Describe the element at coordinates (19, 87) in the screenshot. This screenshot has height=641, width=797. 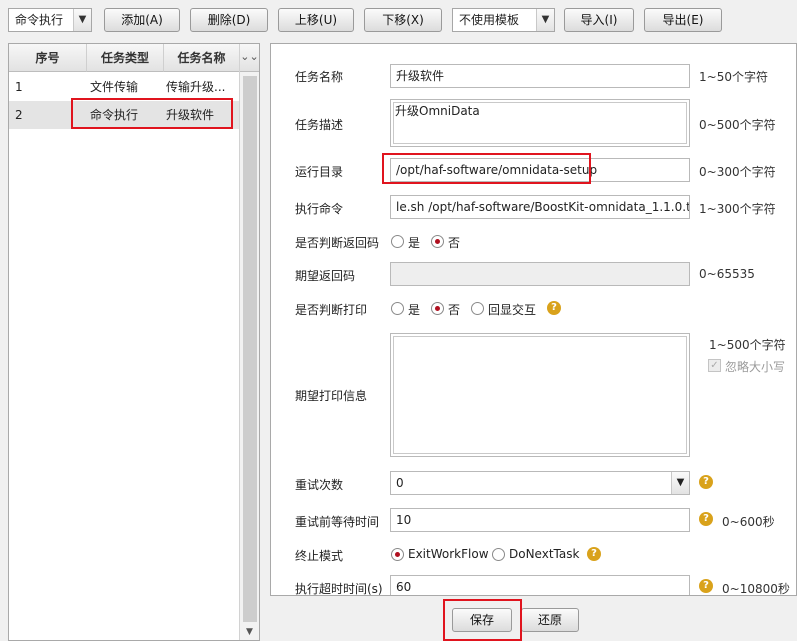
I see `row-number: 1` at that location.